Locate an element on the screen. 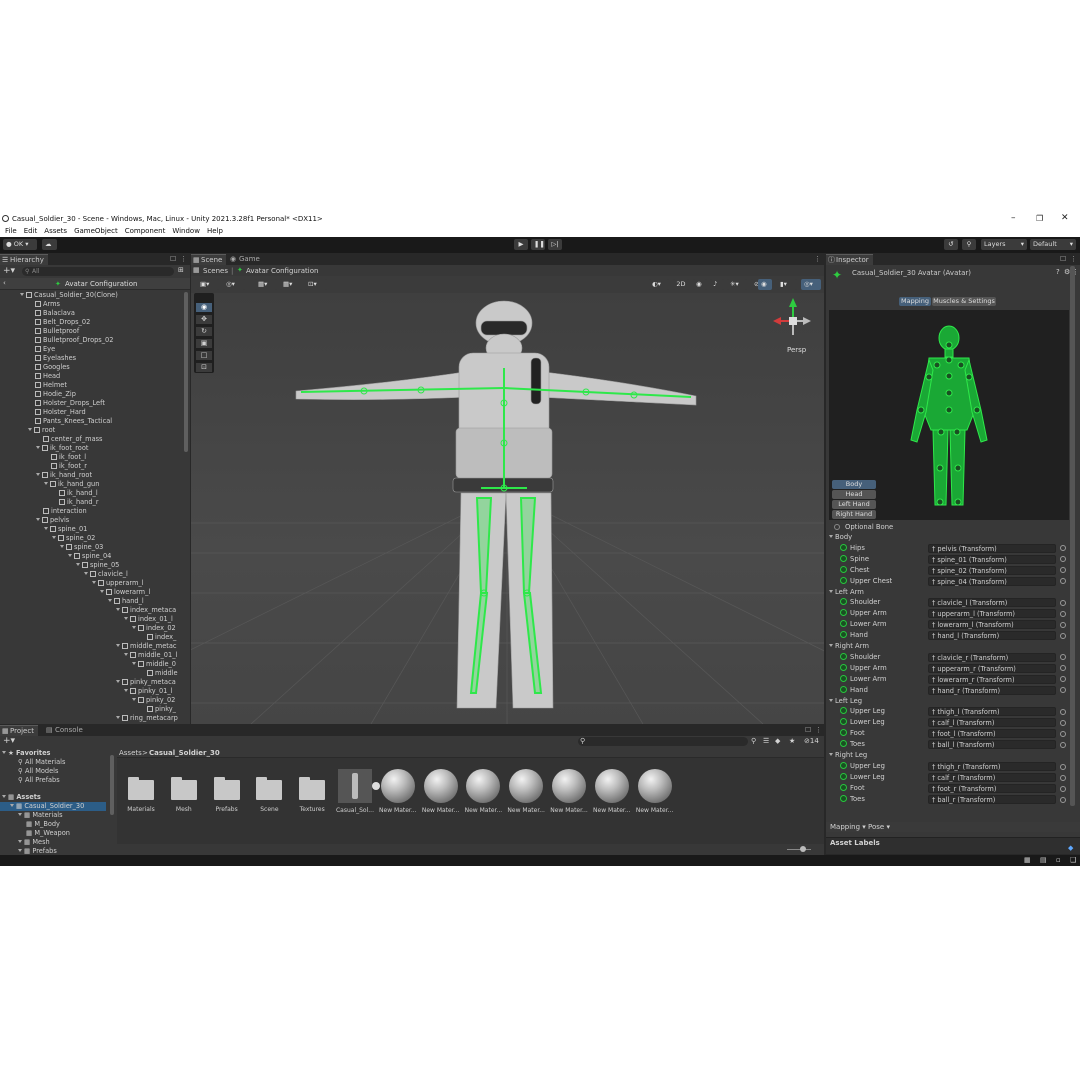  search-filter-icon: ⚲ is located at coordinates (753, 741).